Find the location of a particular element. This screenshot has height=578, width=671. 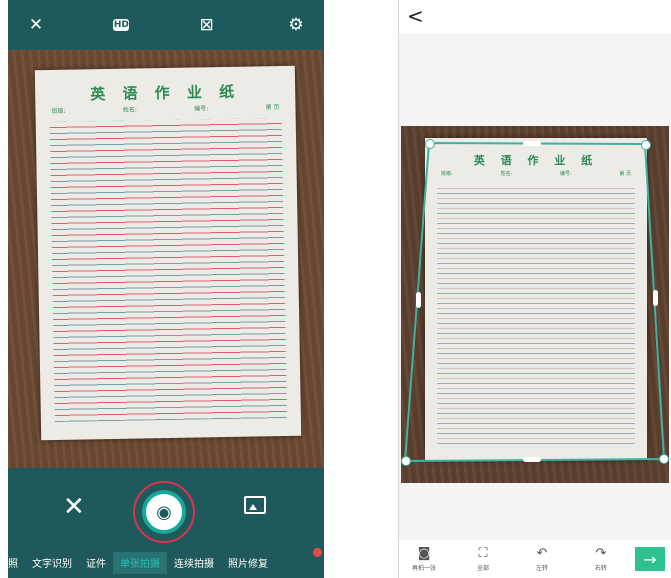

notification-dot is located at coordinates (317, 552).